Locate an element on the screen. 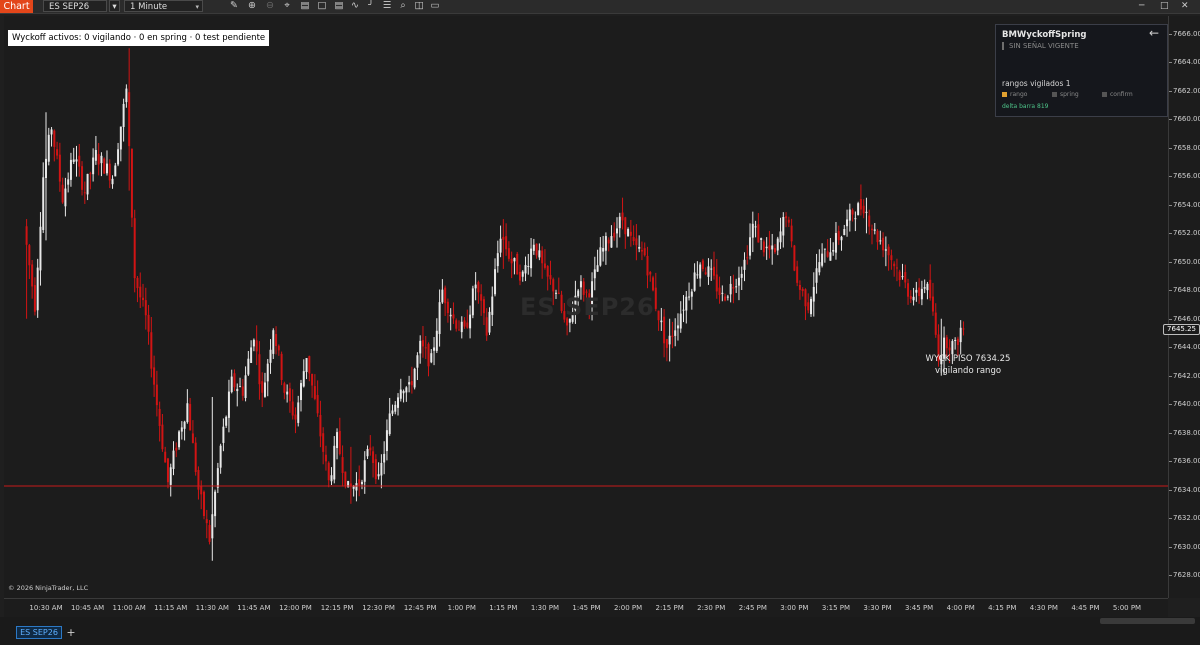  price-tick-label: 7650.00 is located at coordinates (1186, 261).